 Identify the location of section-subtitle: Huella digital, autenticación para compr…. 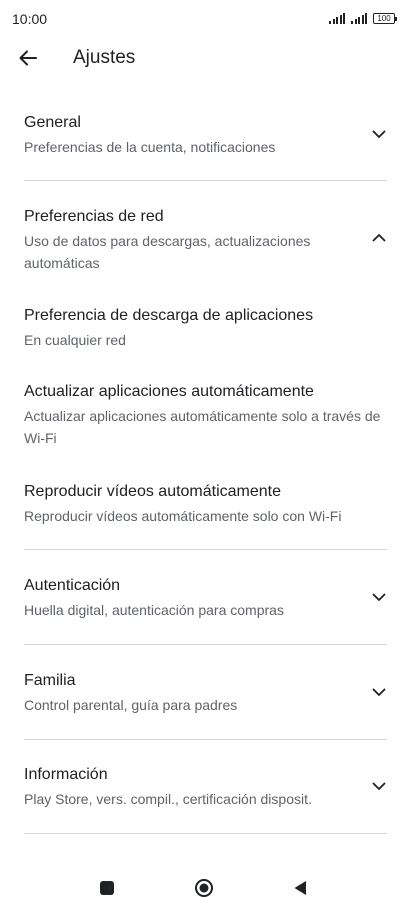
(154, 610).